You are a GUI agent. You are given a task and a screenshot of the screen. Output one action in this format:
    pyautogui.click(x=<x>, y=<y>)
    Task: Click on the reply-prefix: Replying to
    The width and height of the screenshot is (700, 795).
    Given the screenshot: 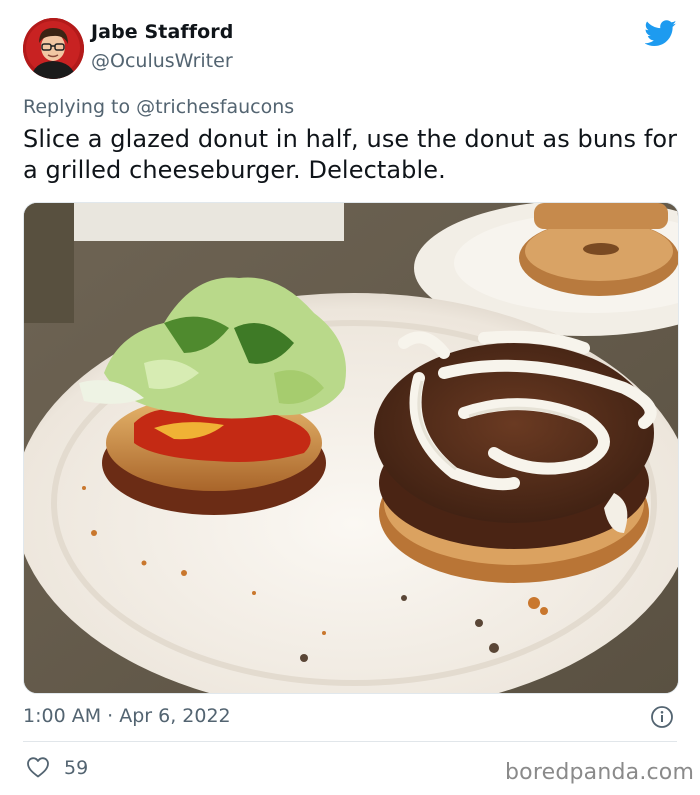 What is the action you would take?
    pyautogui.click(x=80, y=107)
    